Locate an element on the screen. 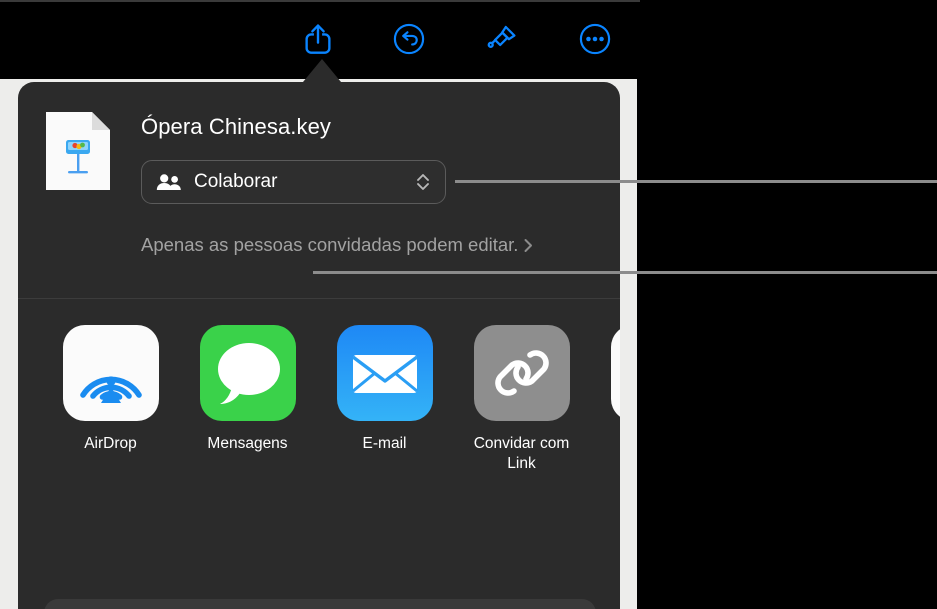 The height and width of the screenshot is (609, 937). chevron-right-icon is located at coordinates (528, 245).